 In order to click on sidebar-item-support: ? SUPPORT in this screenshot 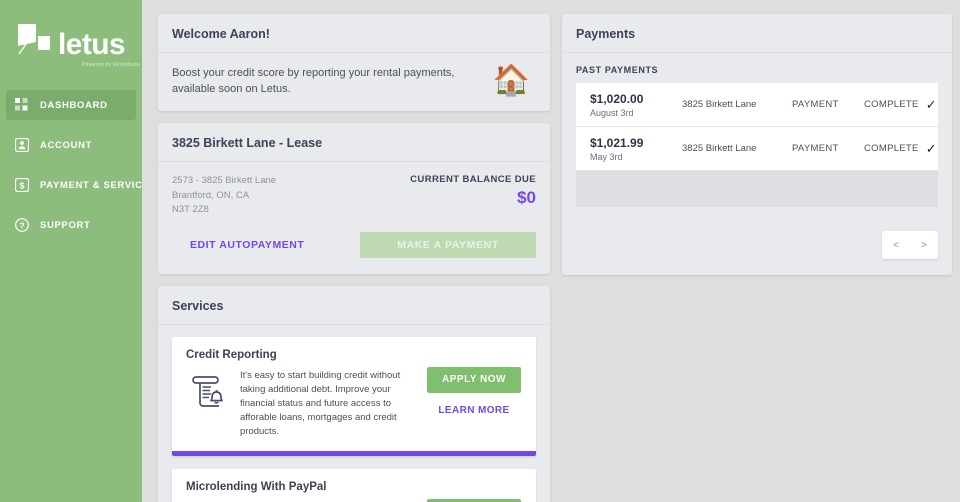, I will do `click(71, 225)`.